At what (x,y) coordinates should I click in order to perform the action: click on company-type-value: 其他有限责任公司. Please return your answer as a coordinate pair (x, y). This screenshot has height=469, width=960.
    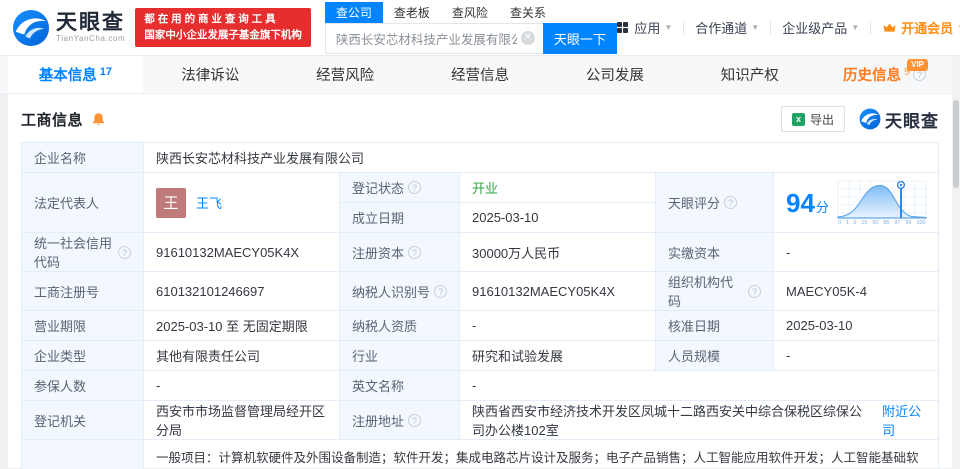
    Looking at the image, I should click on (242, 356).